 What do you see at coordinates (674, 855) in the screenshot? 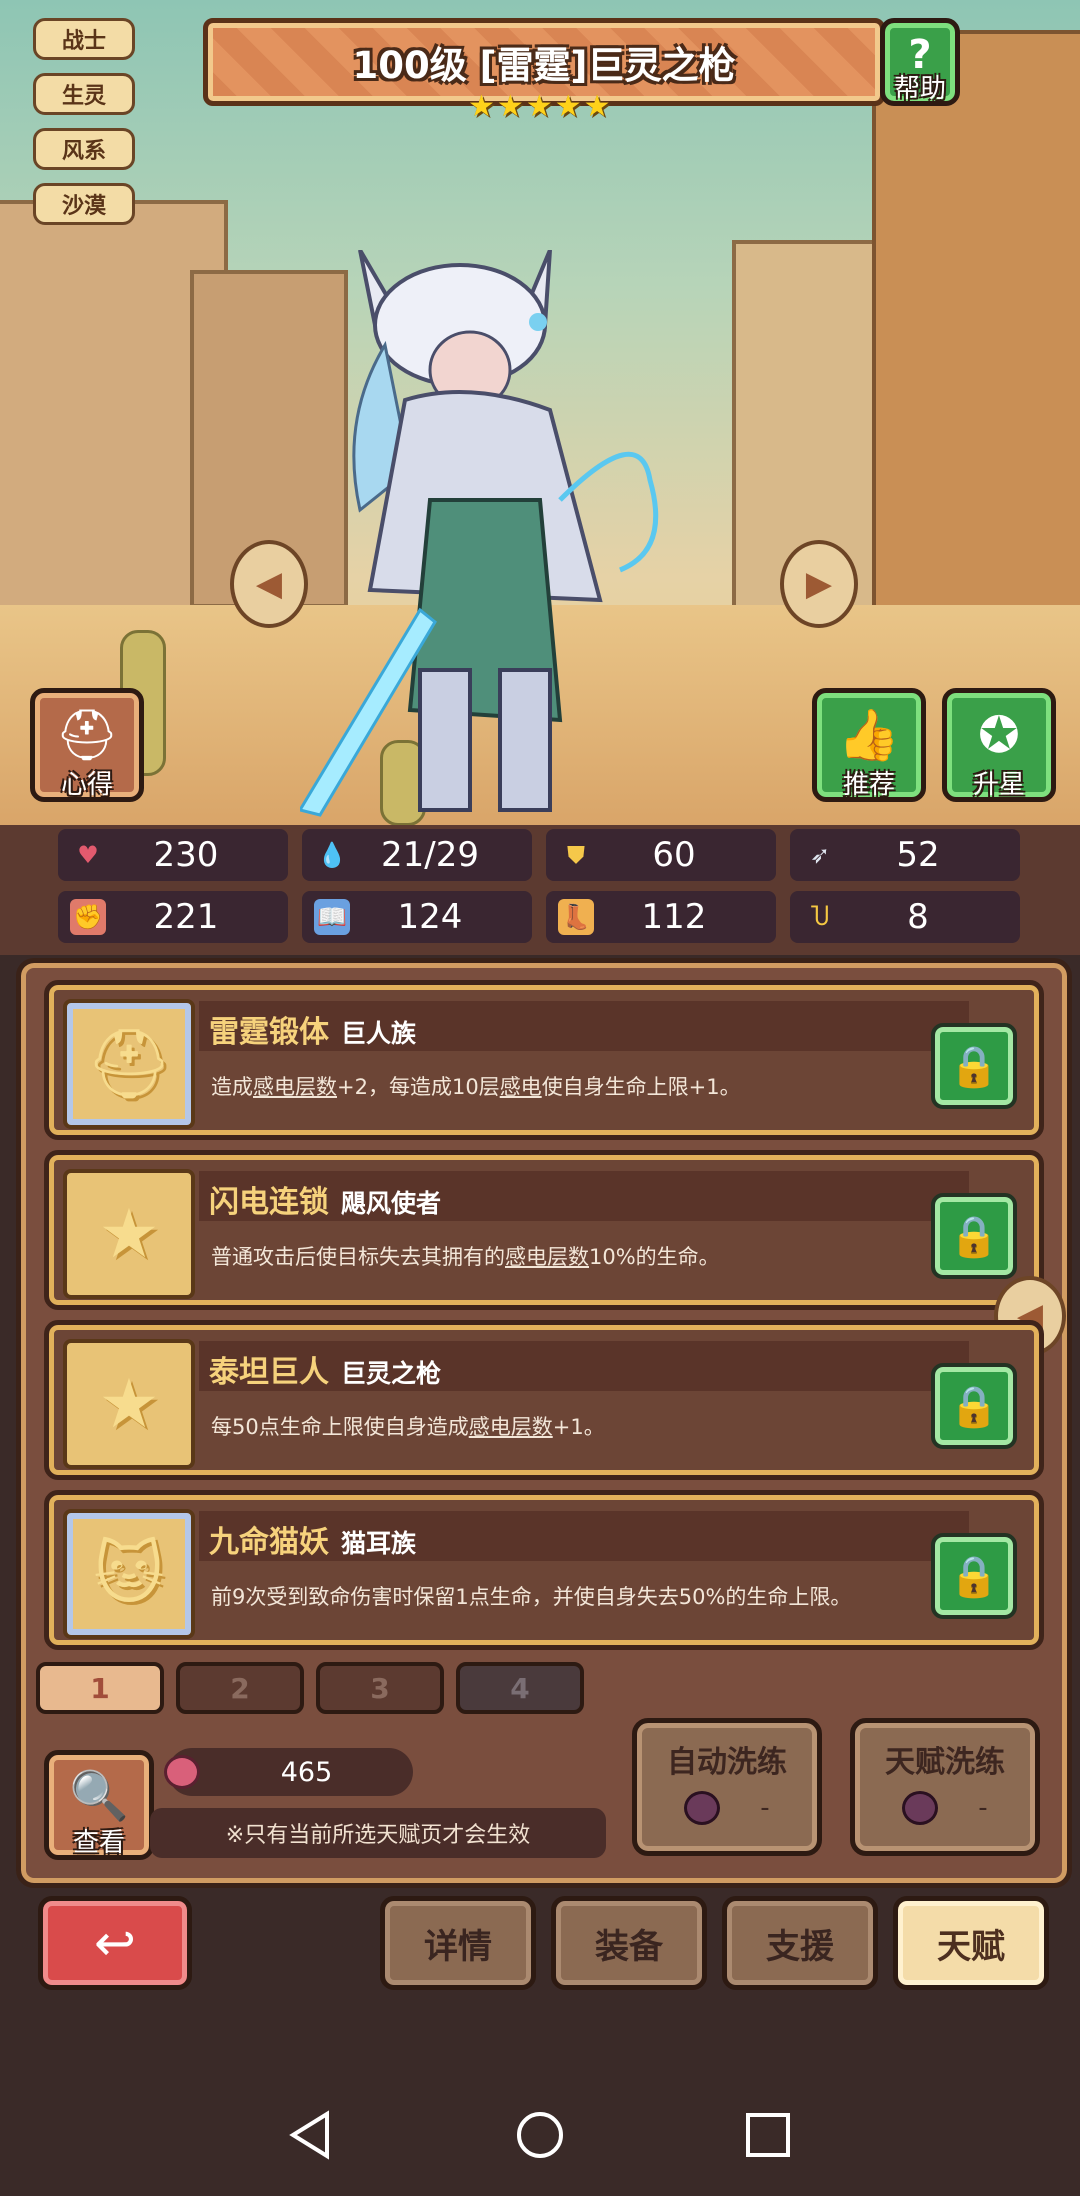
I see `stat-value: 60` at bounding box center [674, 855].